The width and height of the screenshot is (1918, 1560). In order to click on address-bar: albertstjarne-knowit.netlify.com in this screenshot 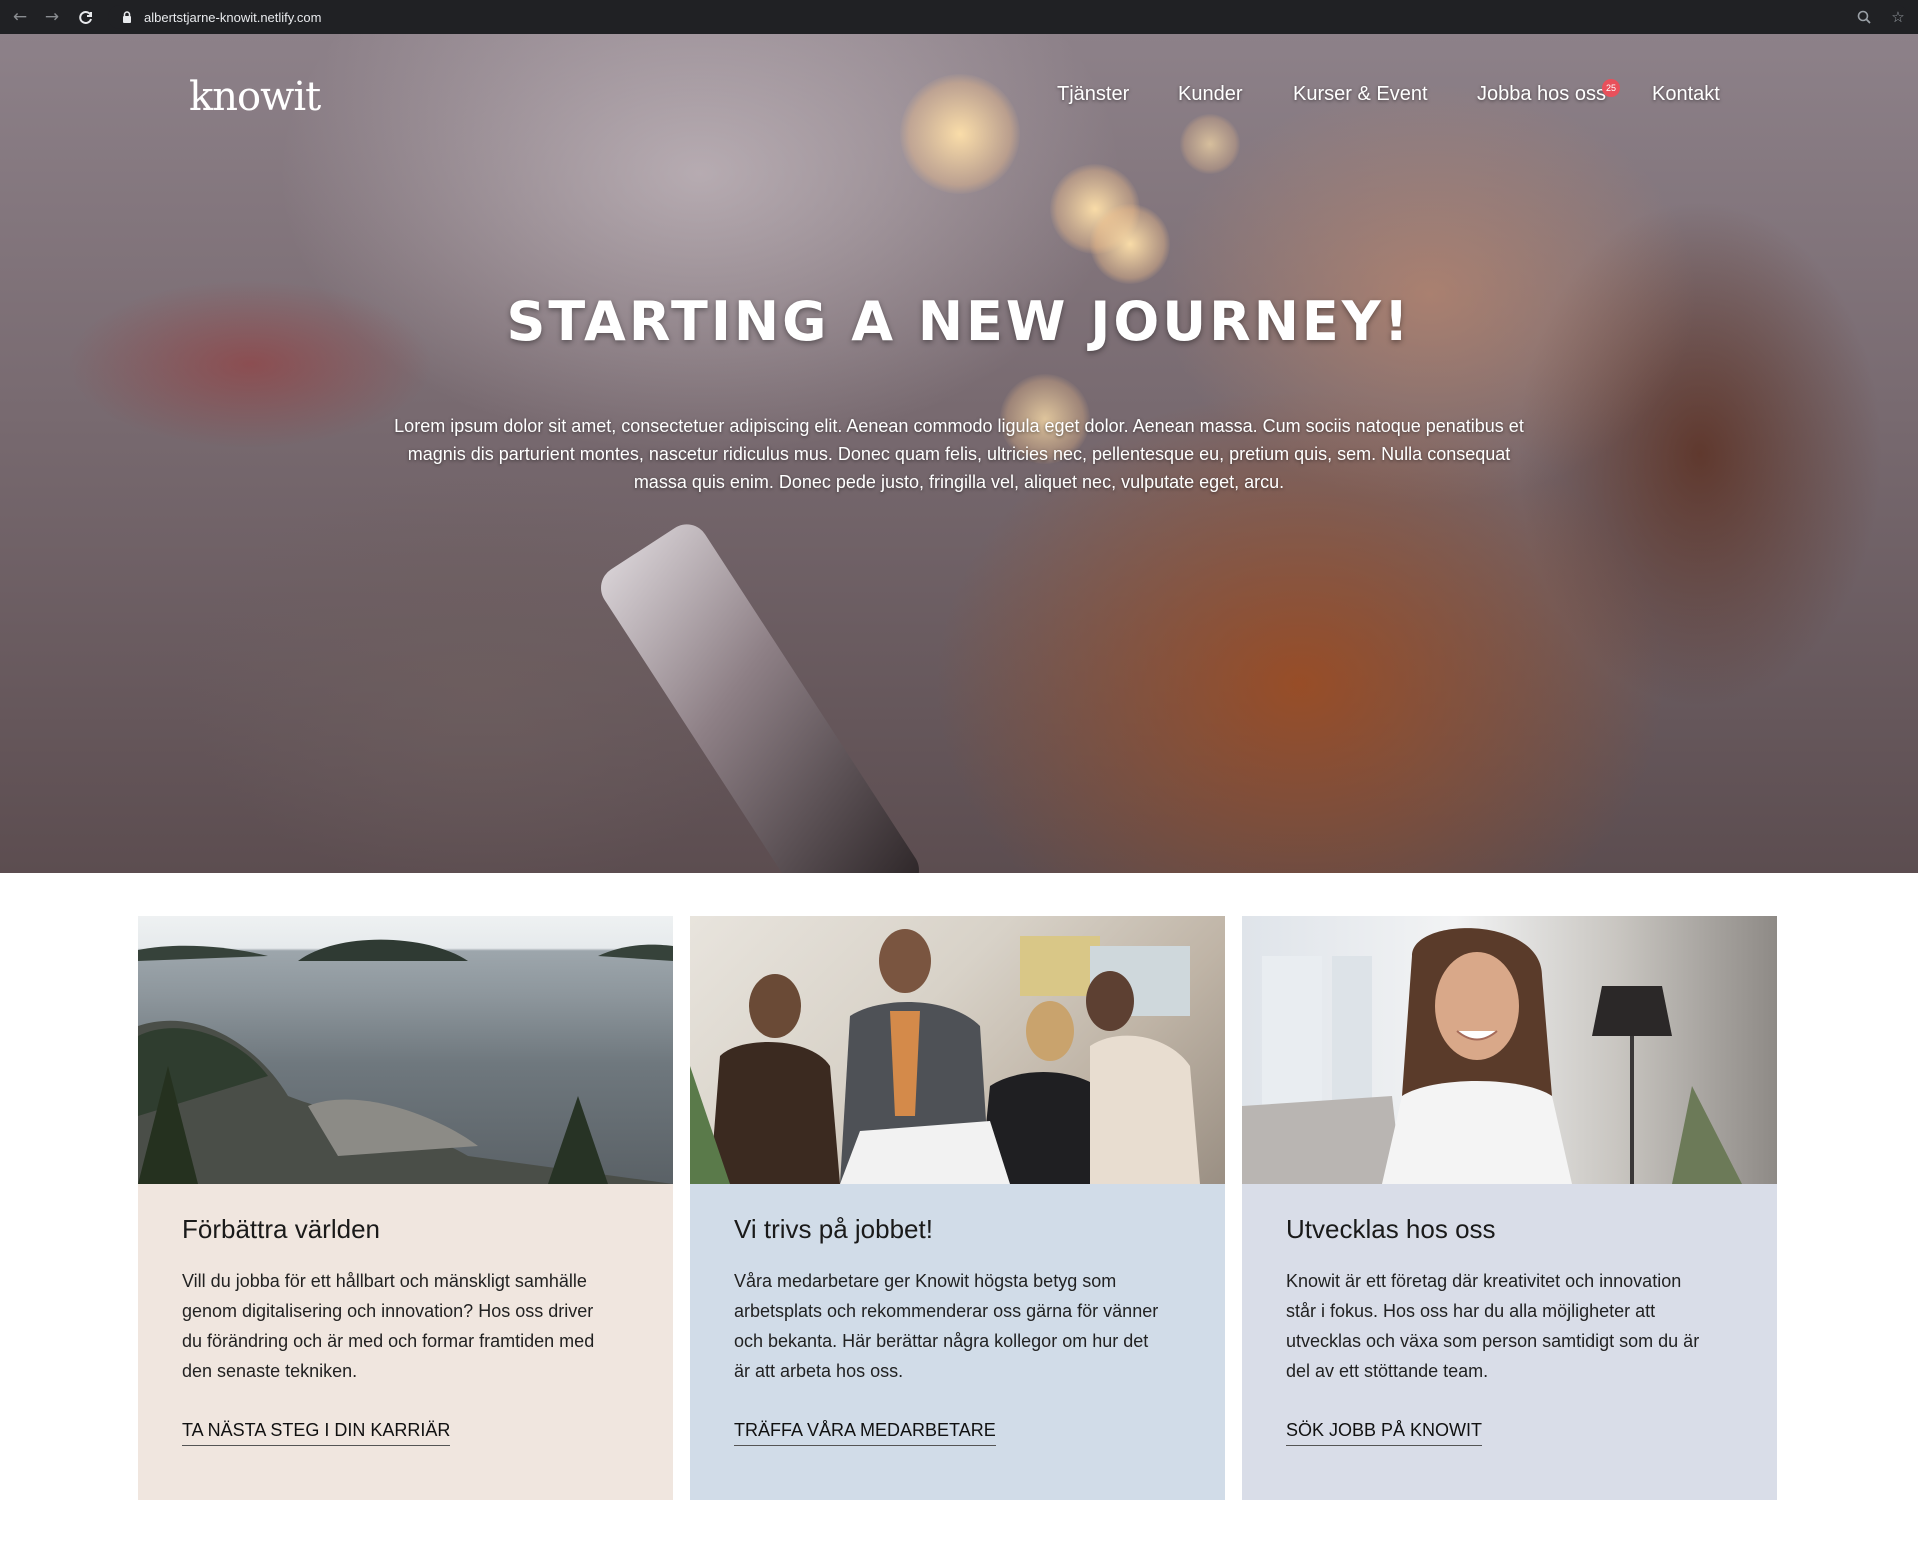, I will do `click(1008, 17)`.